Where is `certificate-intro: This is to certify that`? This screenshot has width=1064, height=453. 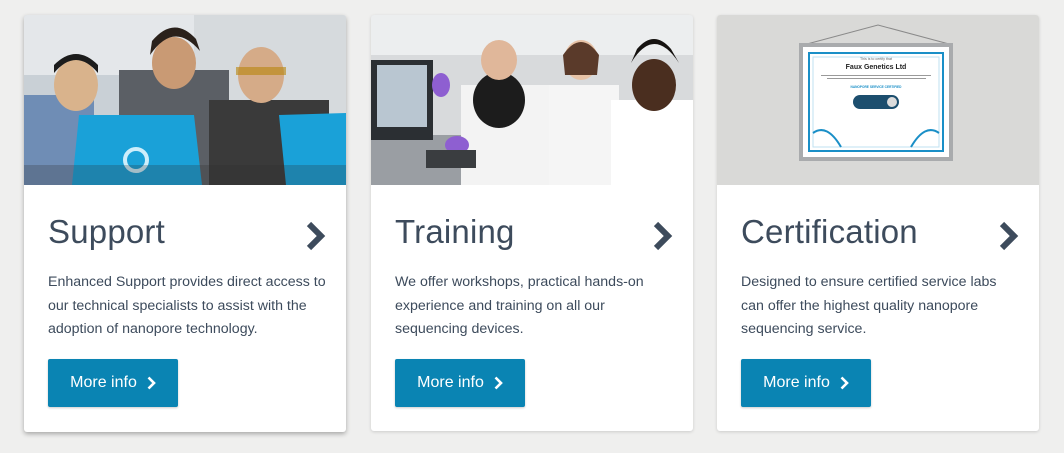
certificate-intro: This is to certify that is located at coordinates (876, 59).